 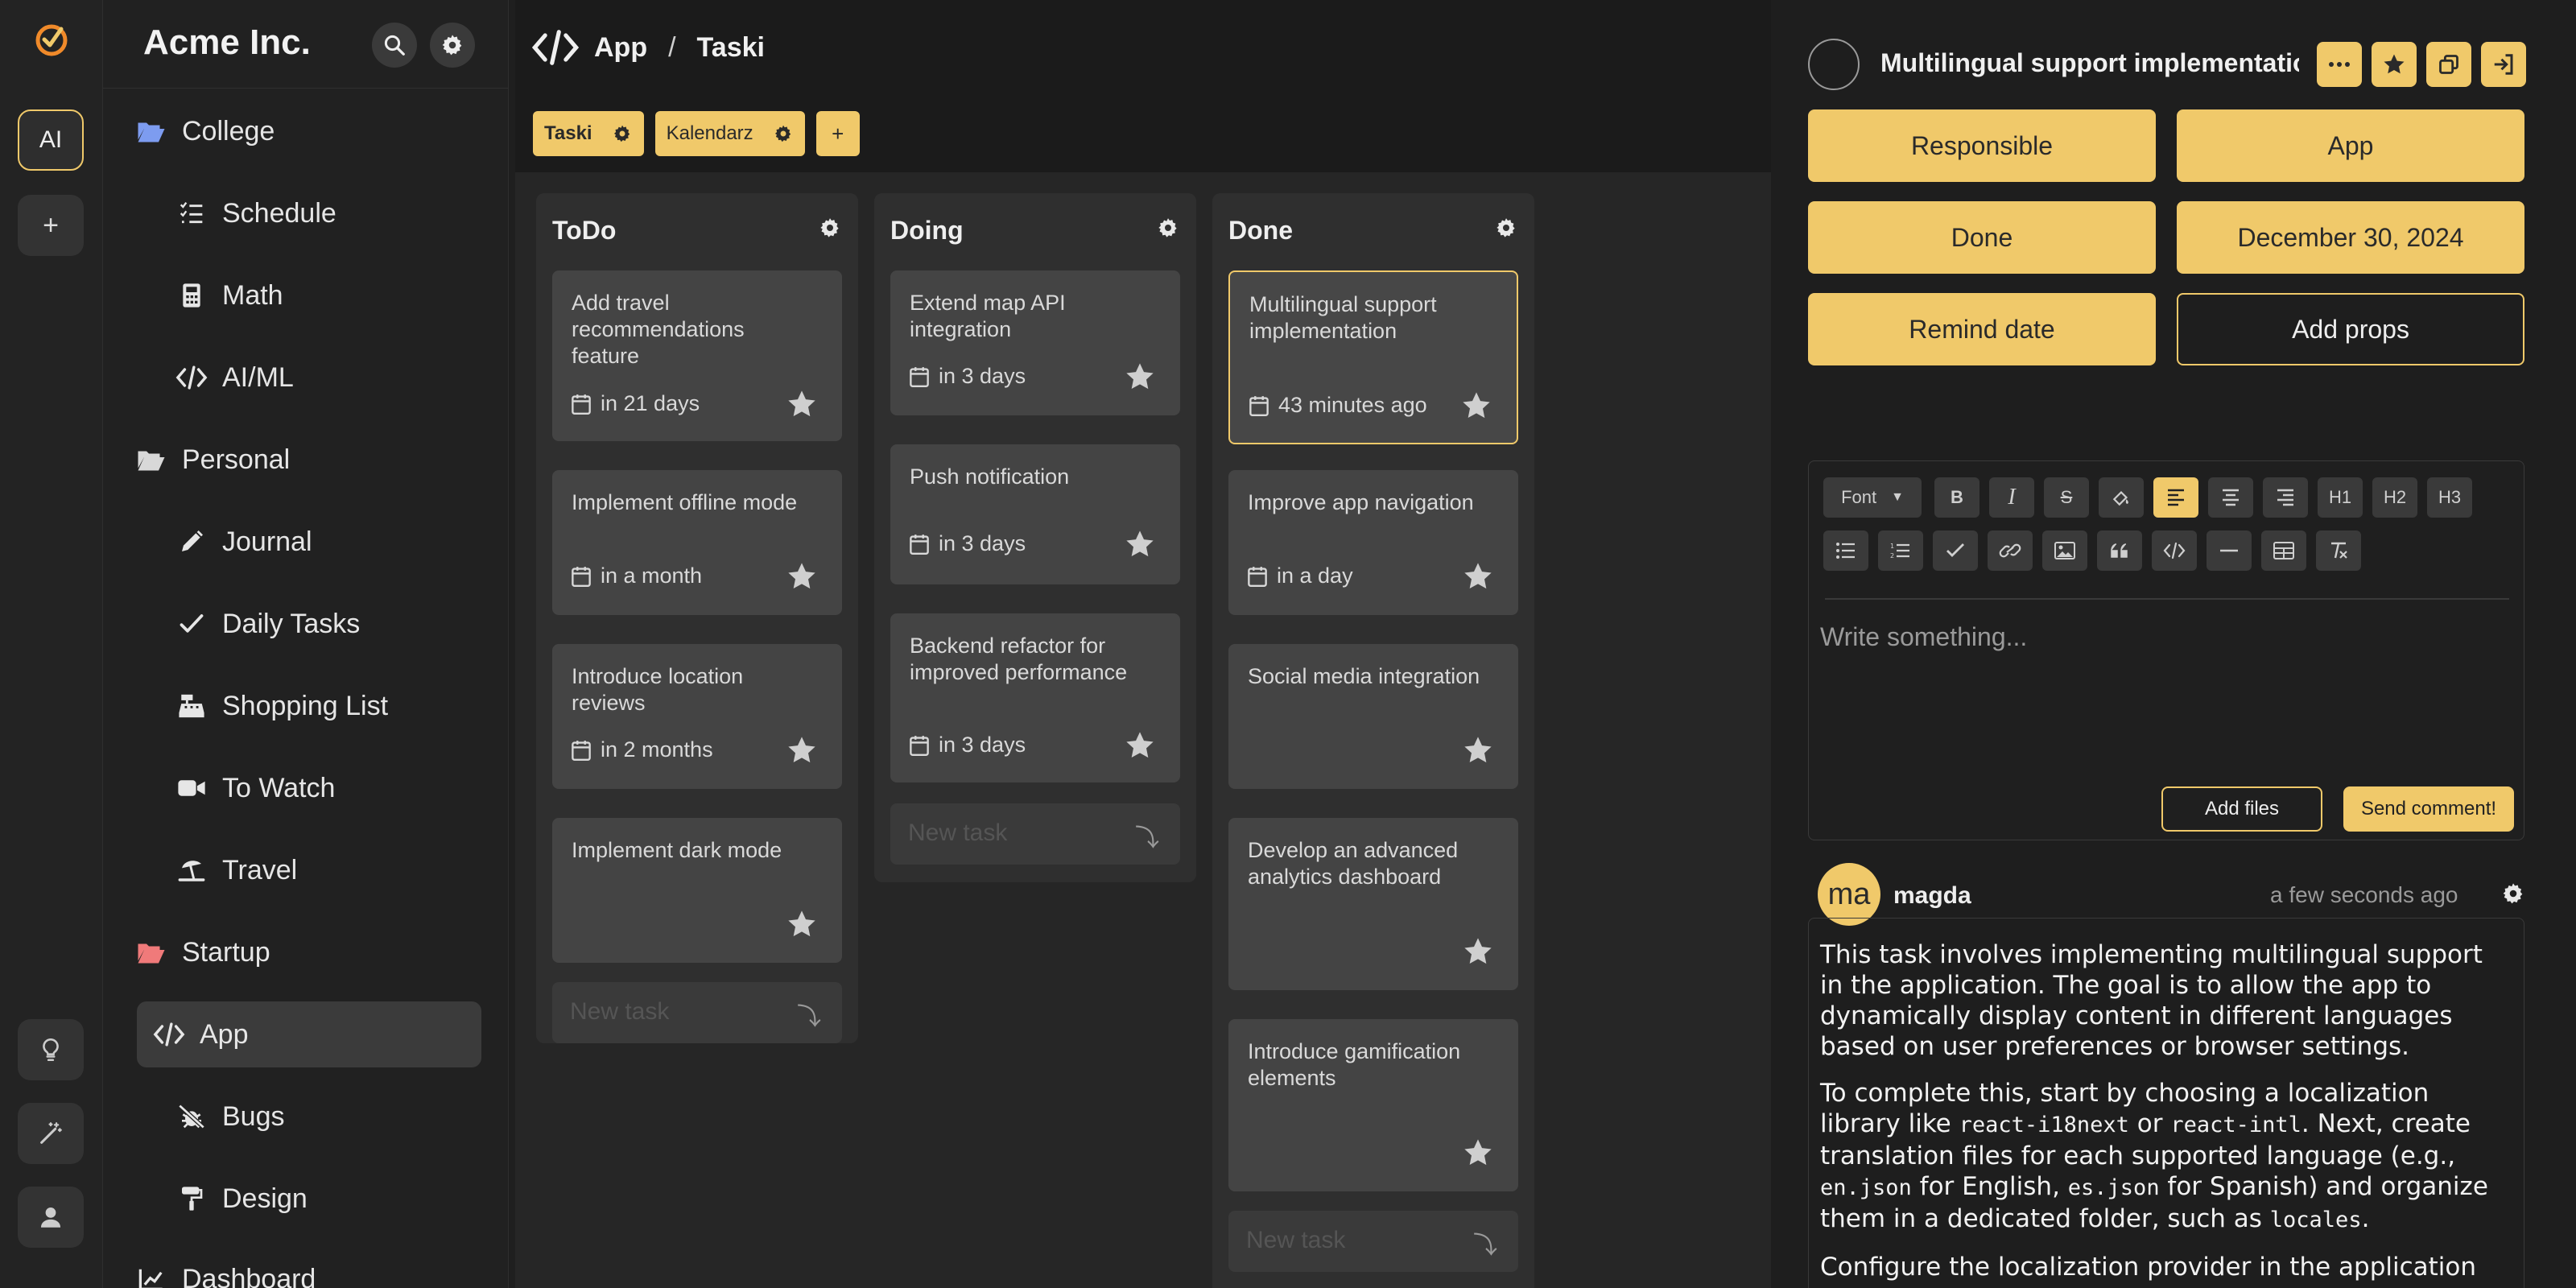 I want to click on app-logo-icon, so click(x=51, y=38).